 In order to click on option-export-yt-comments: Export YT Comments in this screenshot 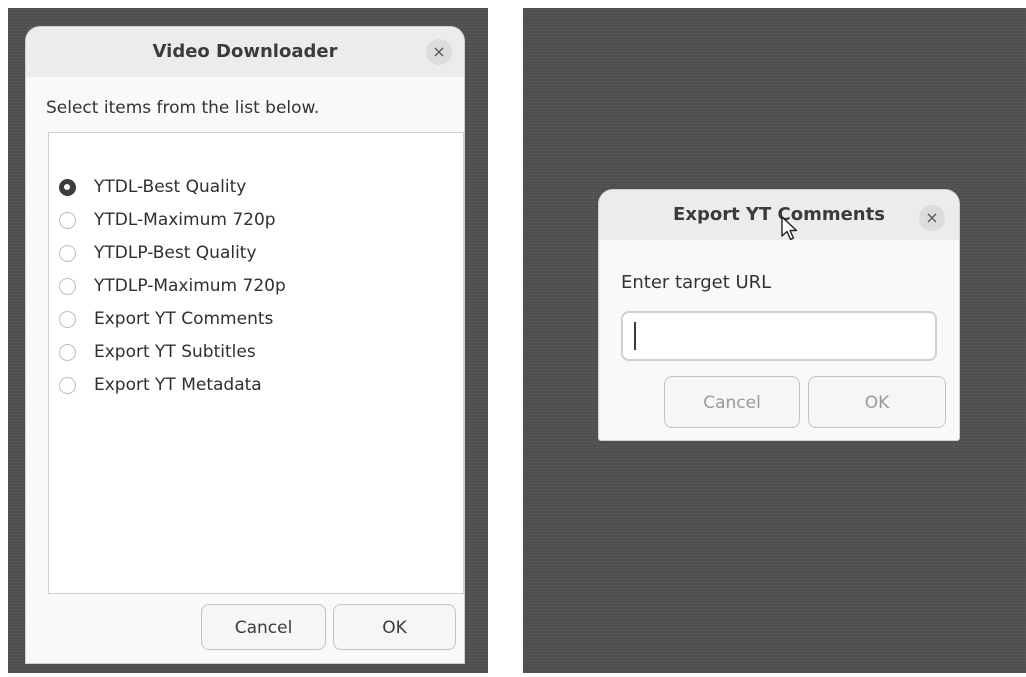, I will do `click(166, 319)`.